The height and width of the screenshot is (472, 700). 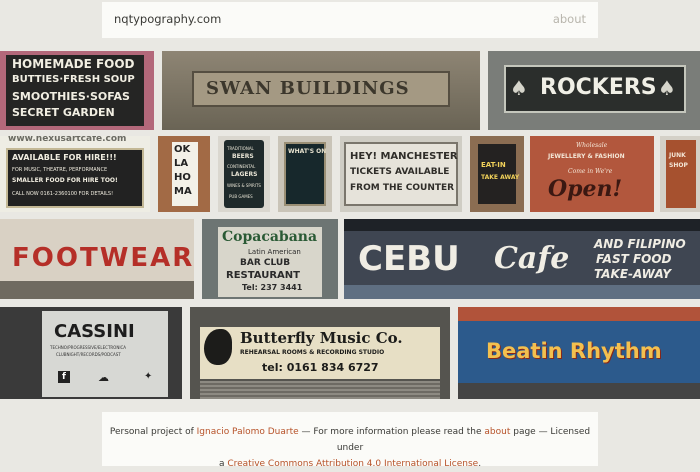 I want to click on photo-text: AVAILABLE FOR HIRE!!!, so click(x=64, y=157).